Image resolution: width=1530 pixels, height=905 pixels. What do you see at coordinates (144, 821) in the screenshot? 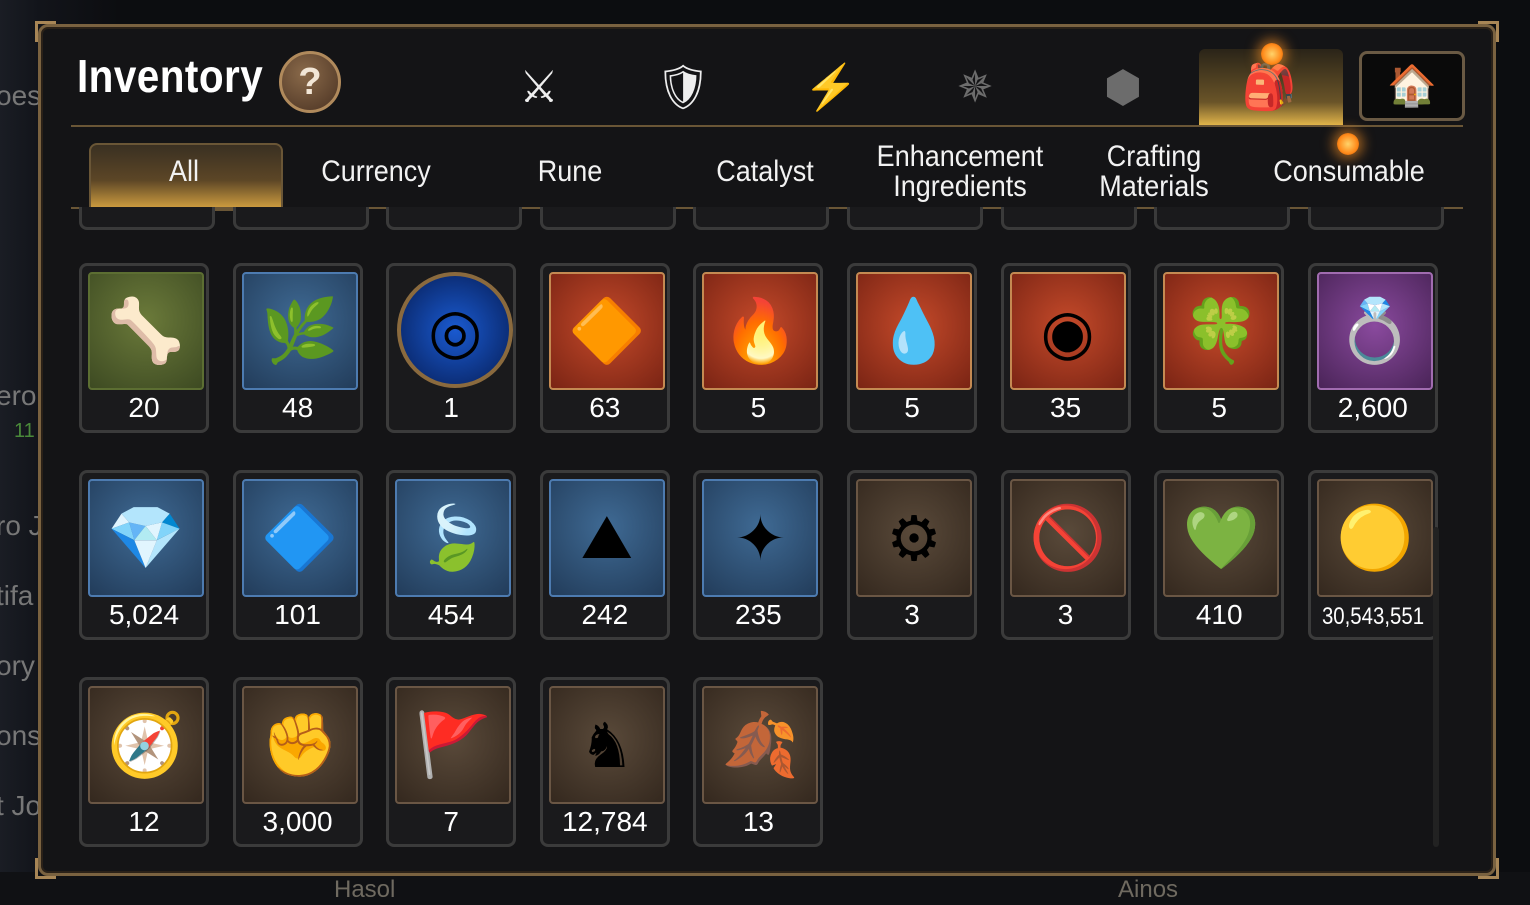
I see `item-count: 12` at bounding box center [144, 821].